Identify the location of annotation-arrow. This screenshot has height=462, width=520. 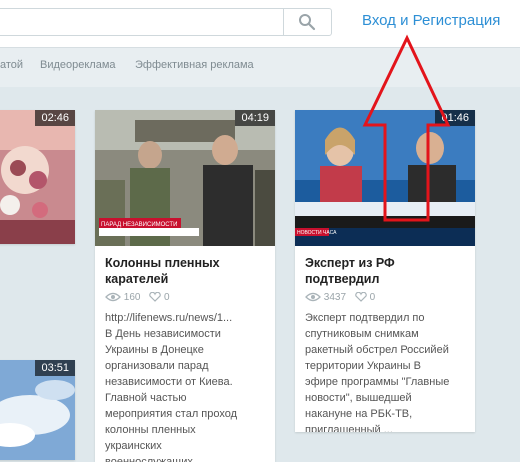
(406, 128).